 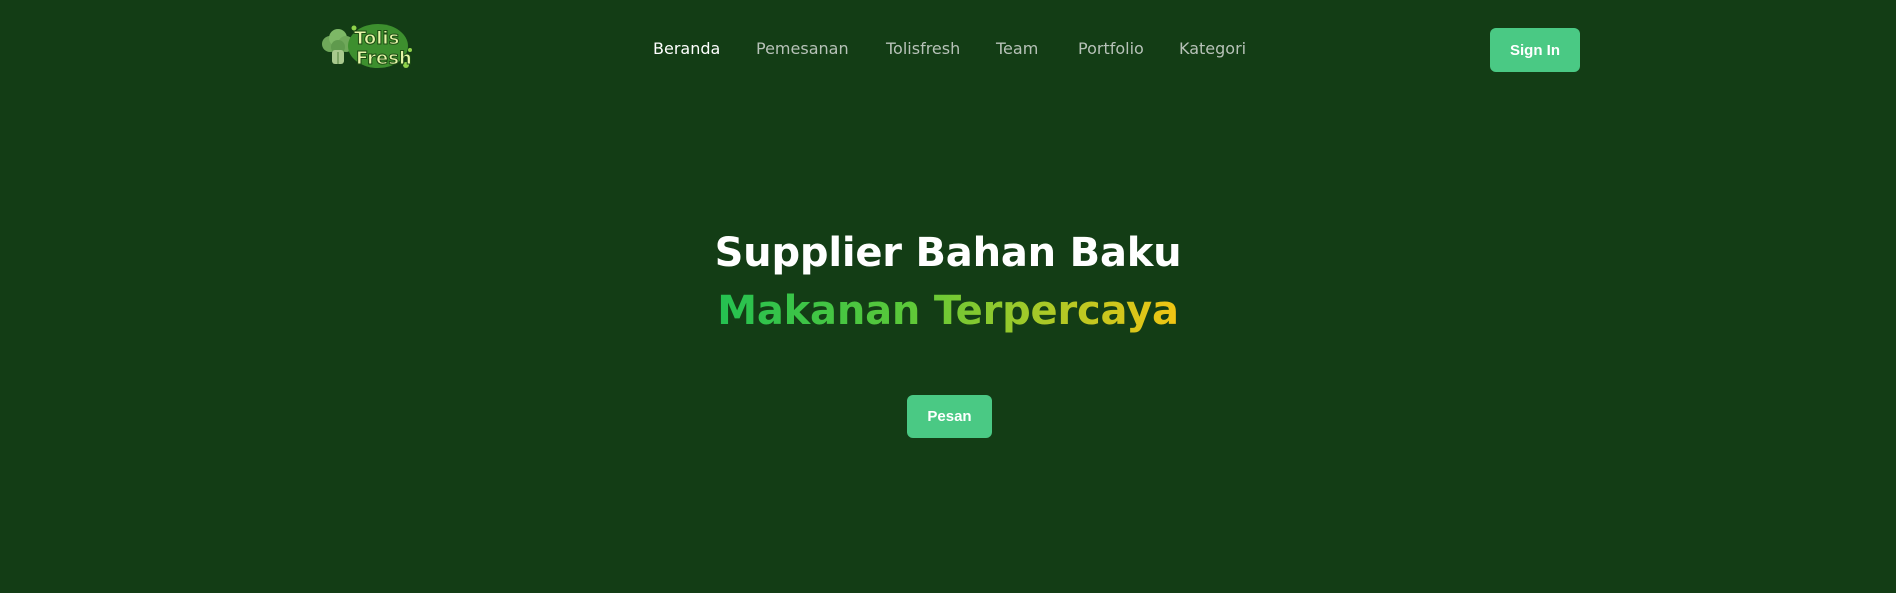 I want to click on nav-item-portfolio: Portfolio, so click(x=1111, y=49).